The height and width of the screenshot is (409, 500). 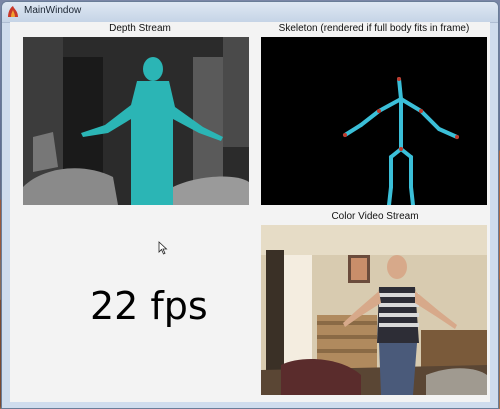 I want to click on depth-stream-title: Depth Stream, so click(x=140, y=28).